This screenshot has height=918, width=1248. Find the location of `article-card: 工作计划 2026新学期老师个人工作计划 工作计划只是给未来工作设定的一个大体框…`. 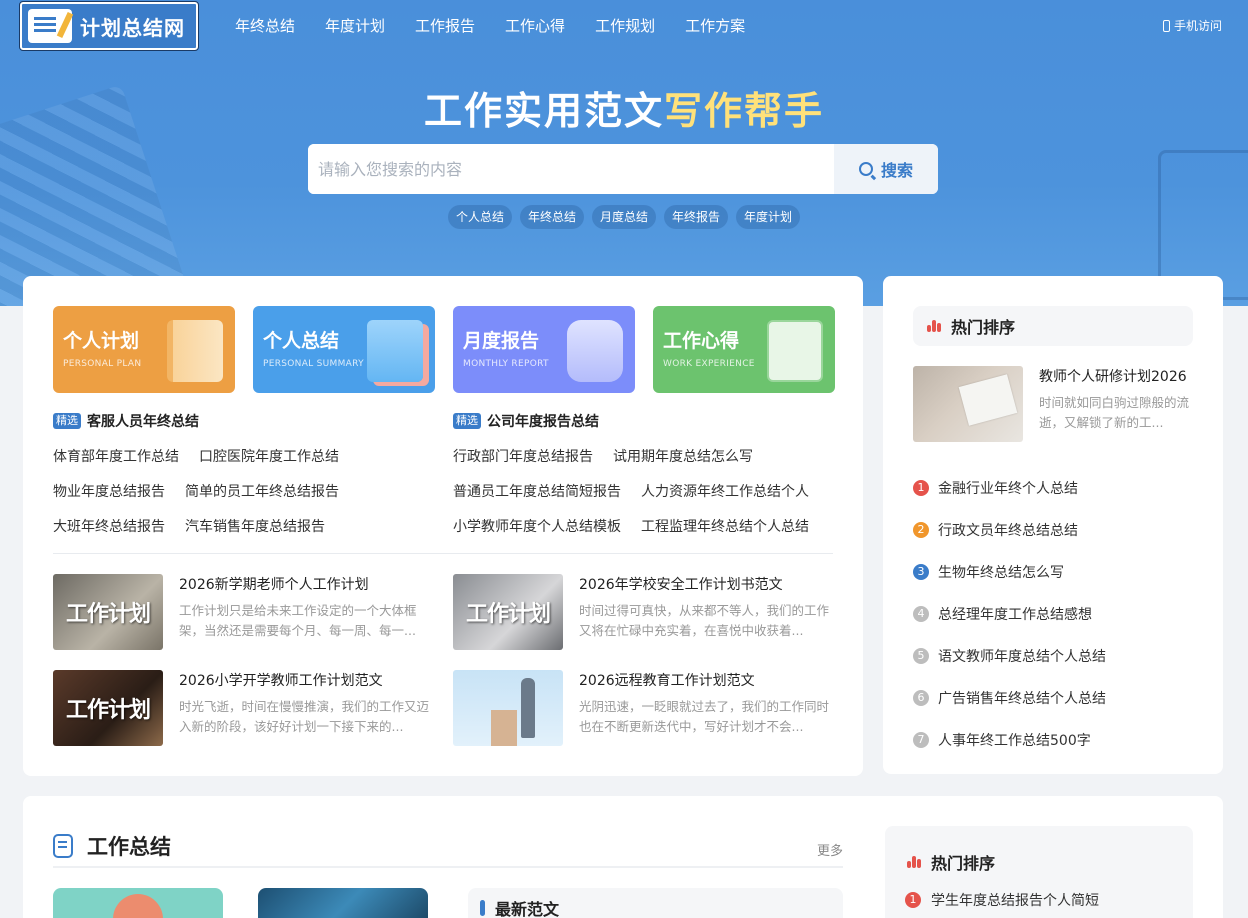

article-card: 工作计划 2026新学期老师个人工作计划 工作计划只是给未来工作设定的一个大体框… is located at coordinates (248, 612).